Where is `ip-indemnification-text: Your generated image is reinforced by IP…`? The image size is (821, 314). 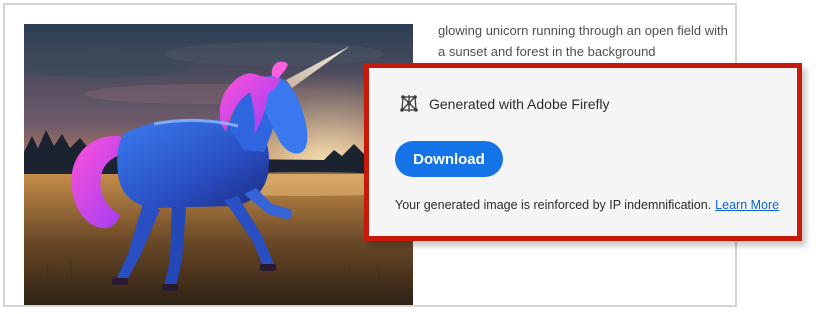 ip-indemnification-text: Your generated image is reinforced by IP… is located at coordinates (587, 205).